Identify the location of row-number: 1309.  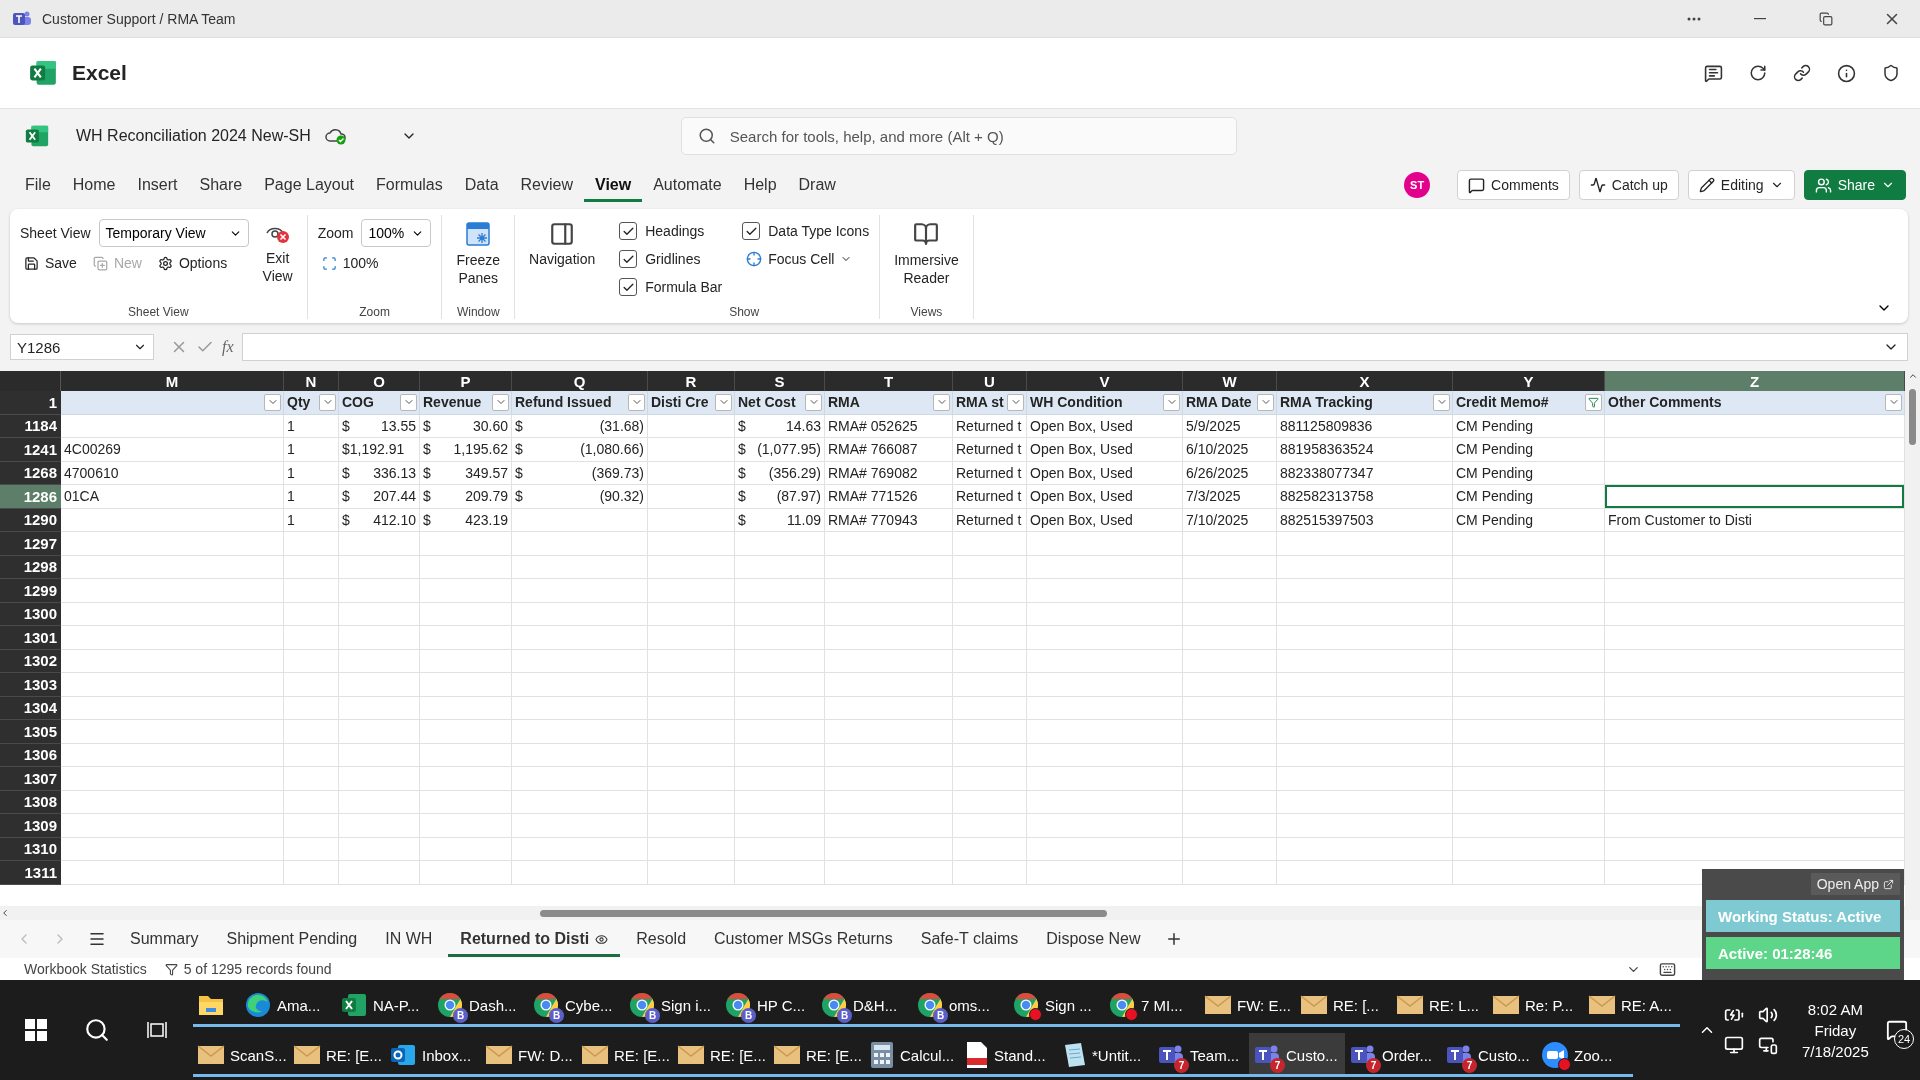
(30, 826).